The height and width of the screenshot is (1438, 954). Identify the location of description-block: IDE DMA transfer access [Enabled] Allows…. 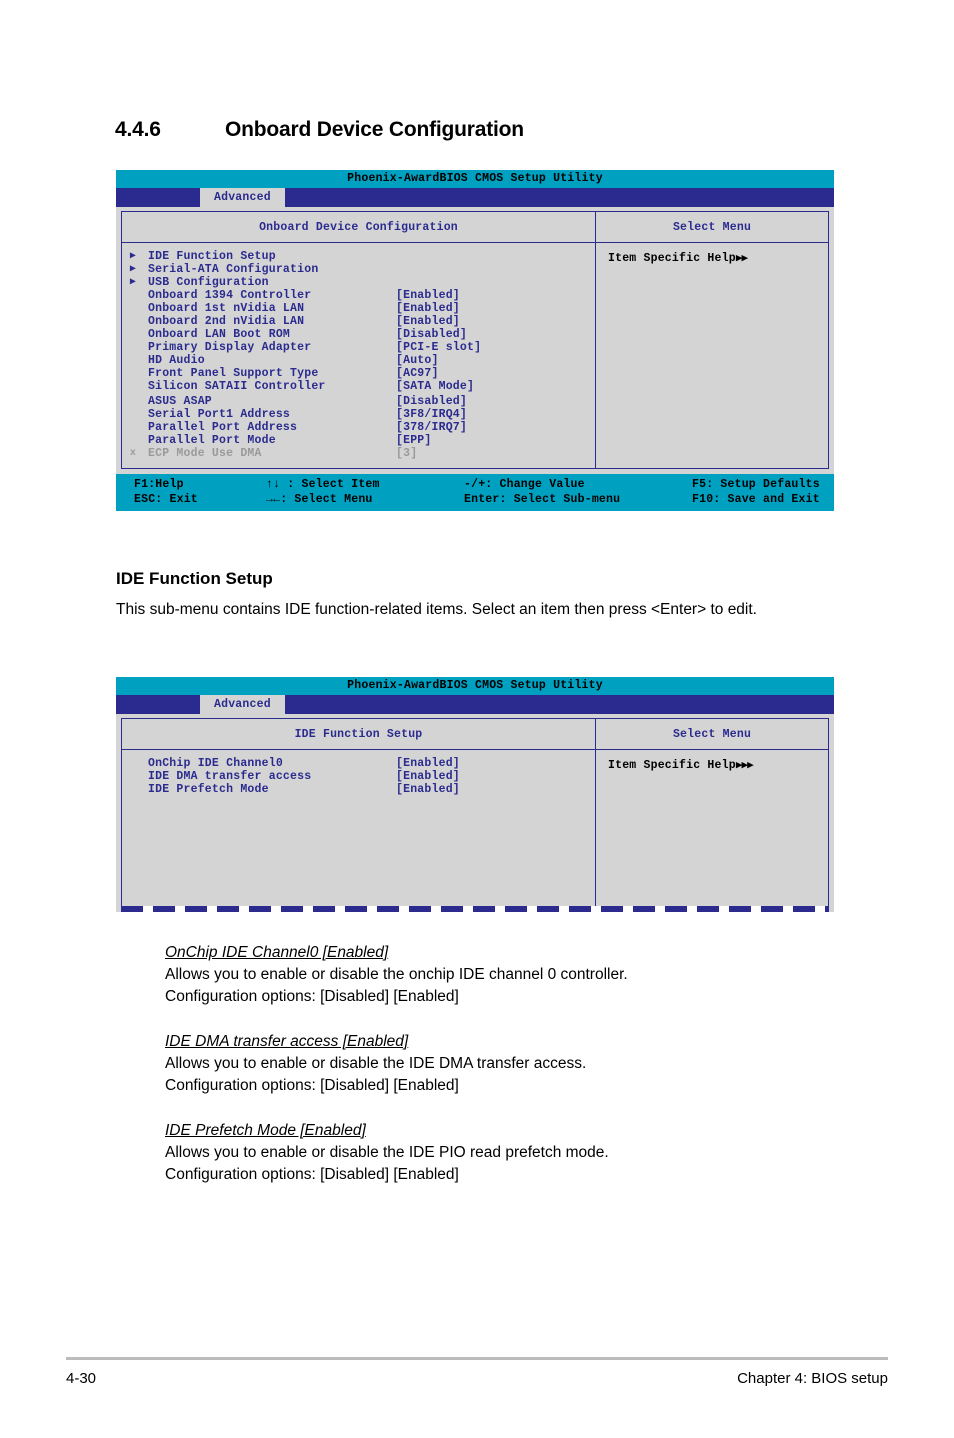
(515, 1064).